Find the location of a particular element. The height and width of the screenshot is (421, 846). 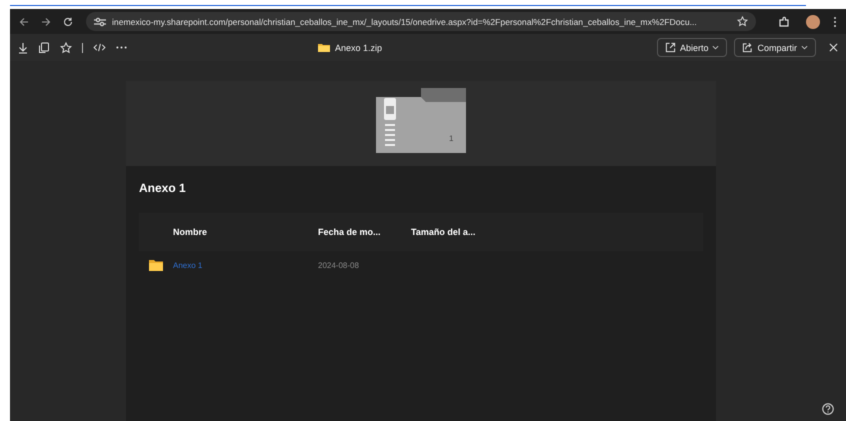

open-button: Abierto is located at coordinates (692, 47).